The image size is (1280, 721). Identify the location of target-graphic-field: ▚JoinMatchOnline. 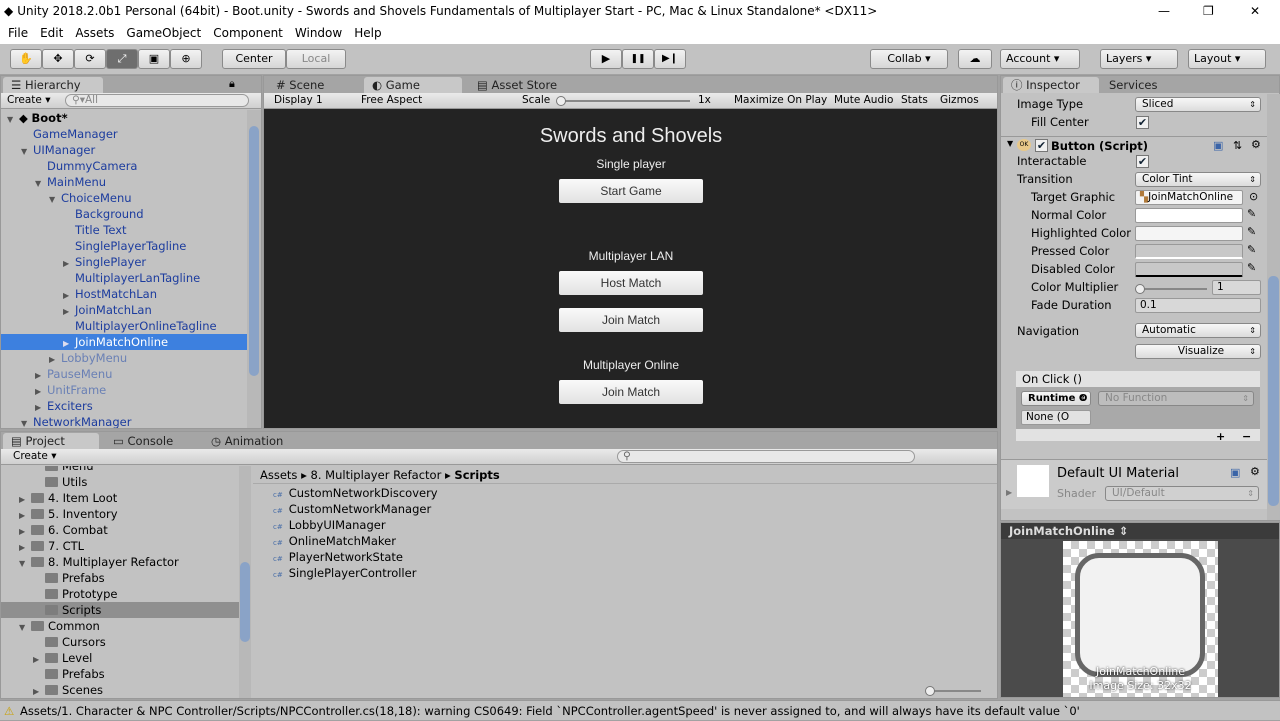
(1189, 197).